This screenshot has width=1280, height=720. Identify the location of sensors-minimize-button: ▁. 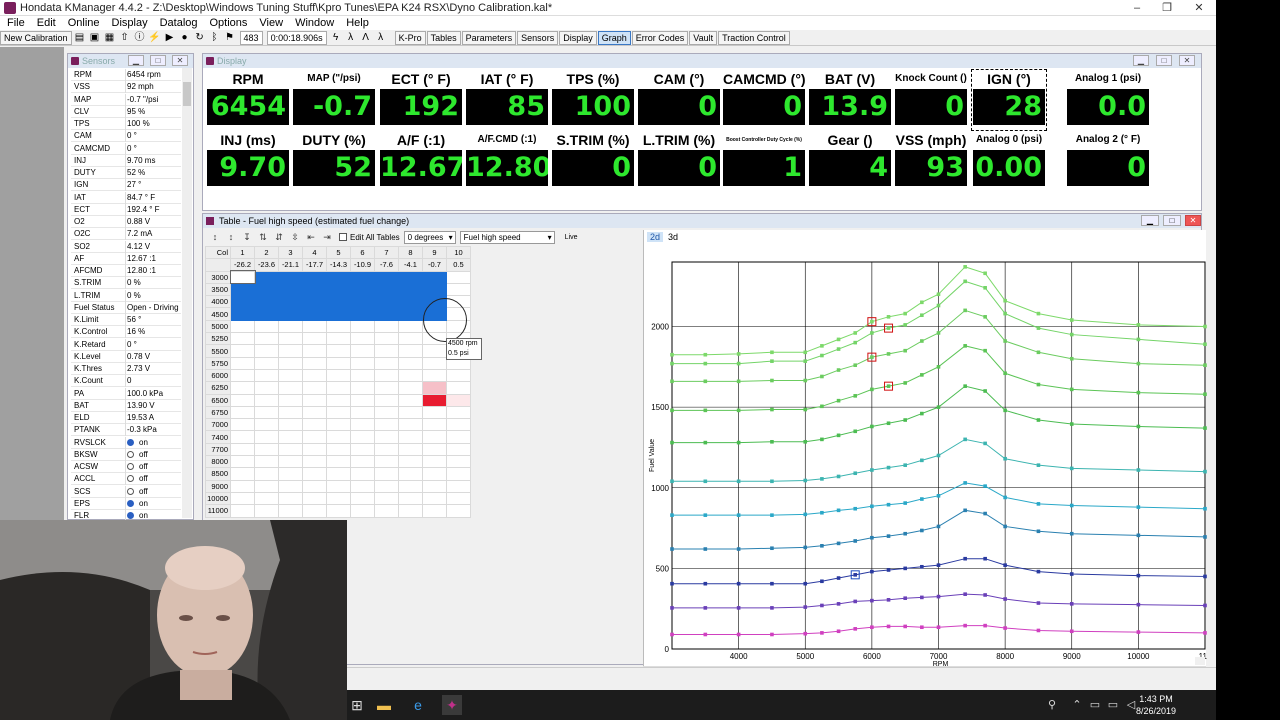
(136, 60).